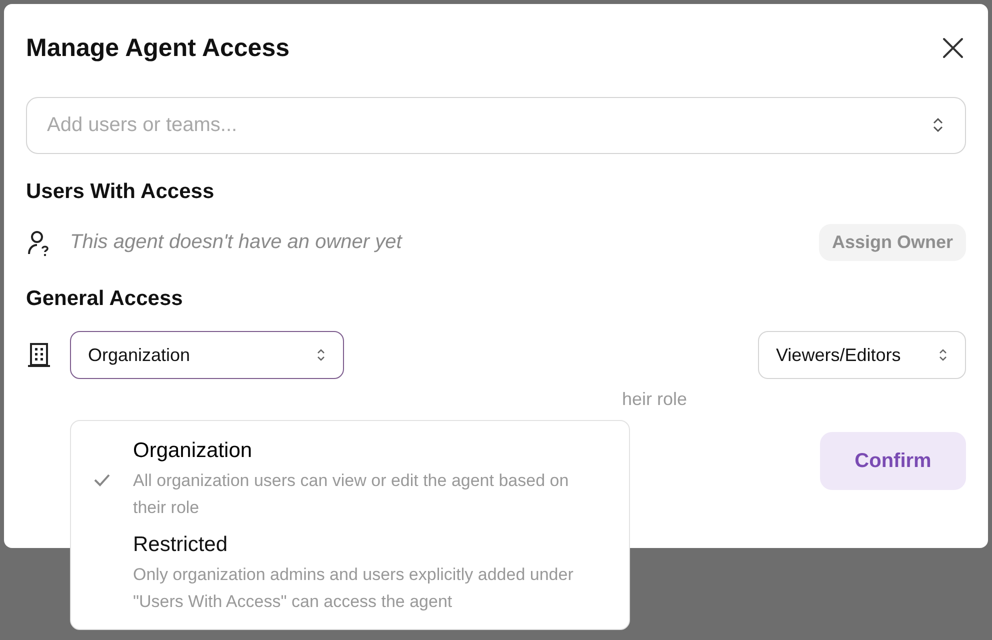  What do you see at coordinates (39, 355) in the screenshot?
I see `building-icon` at bounding box center [39, 355].